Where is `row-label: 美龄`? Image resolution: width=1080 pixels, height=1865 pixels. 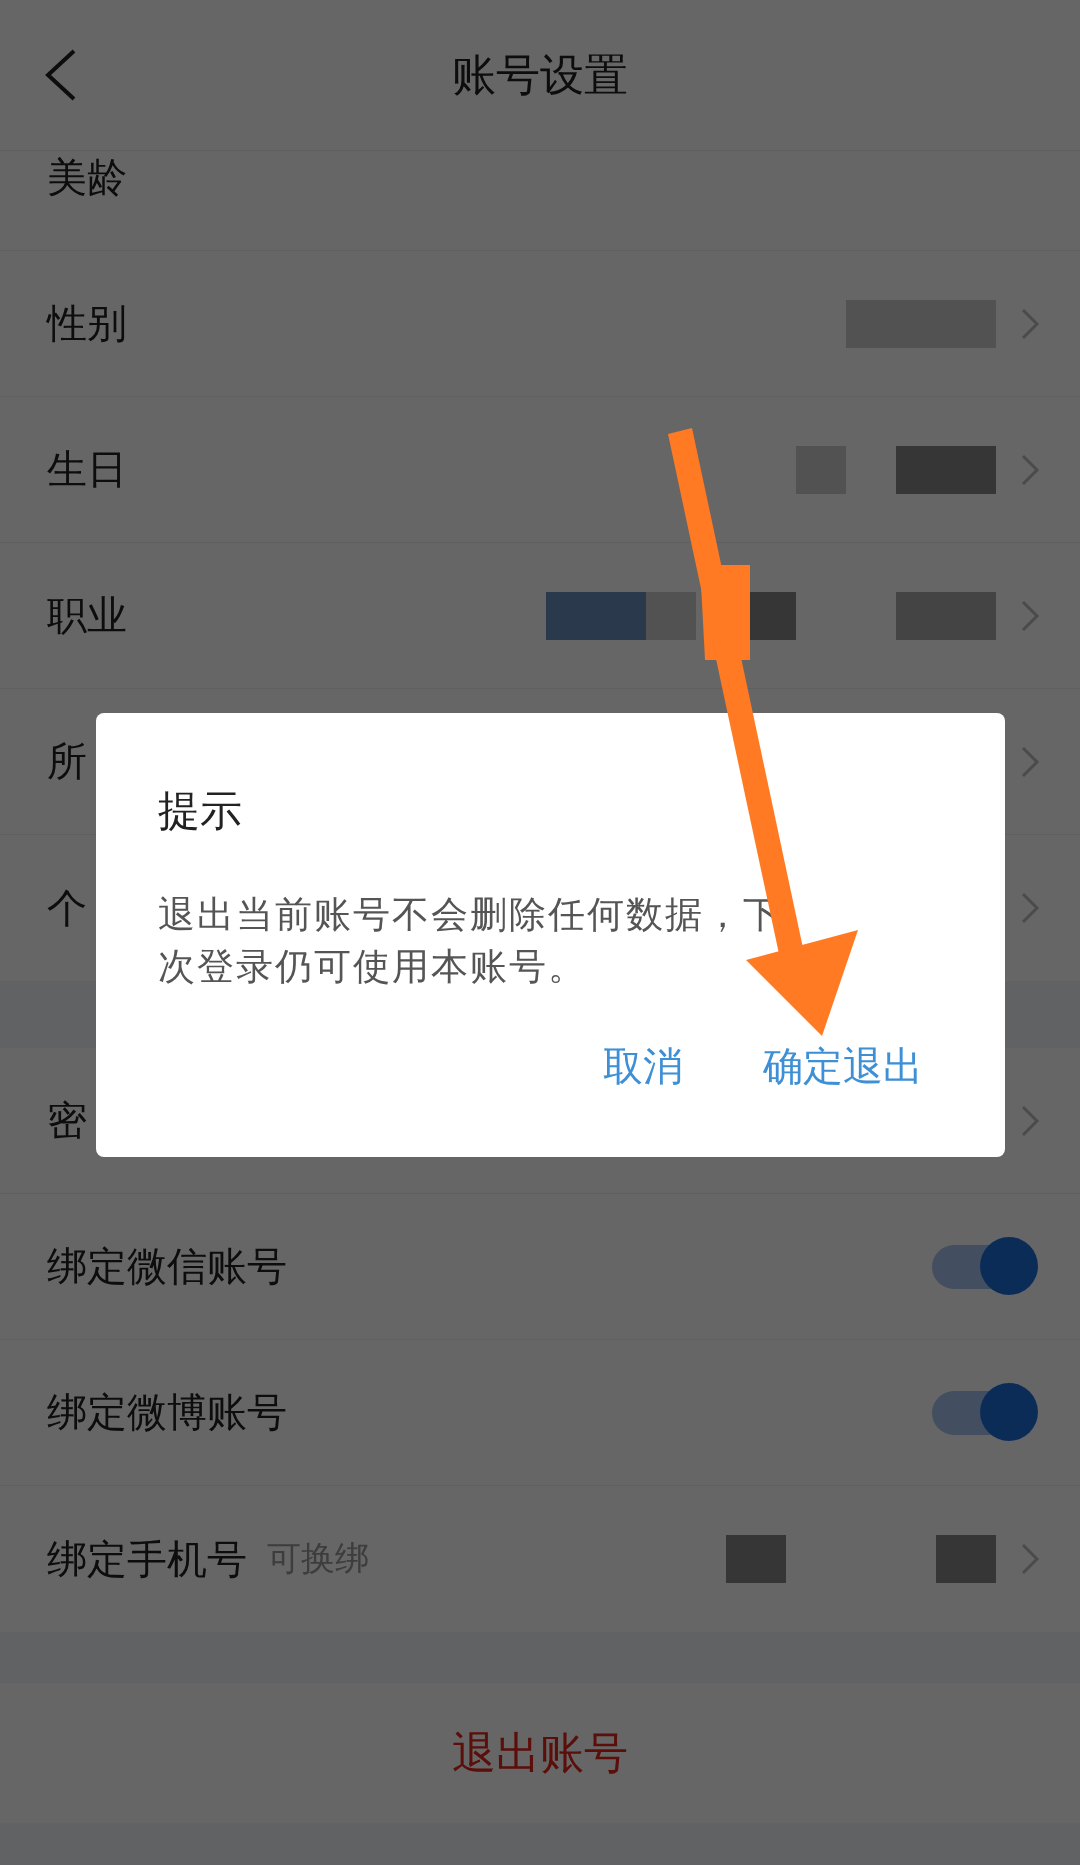 row-label: 美龄 is located at coordinates (87, 177).